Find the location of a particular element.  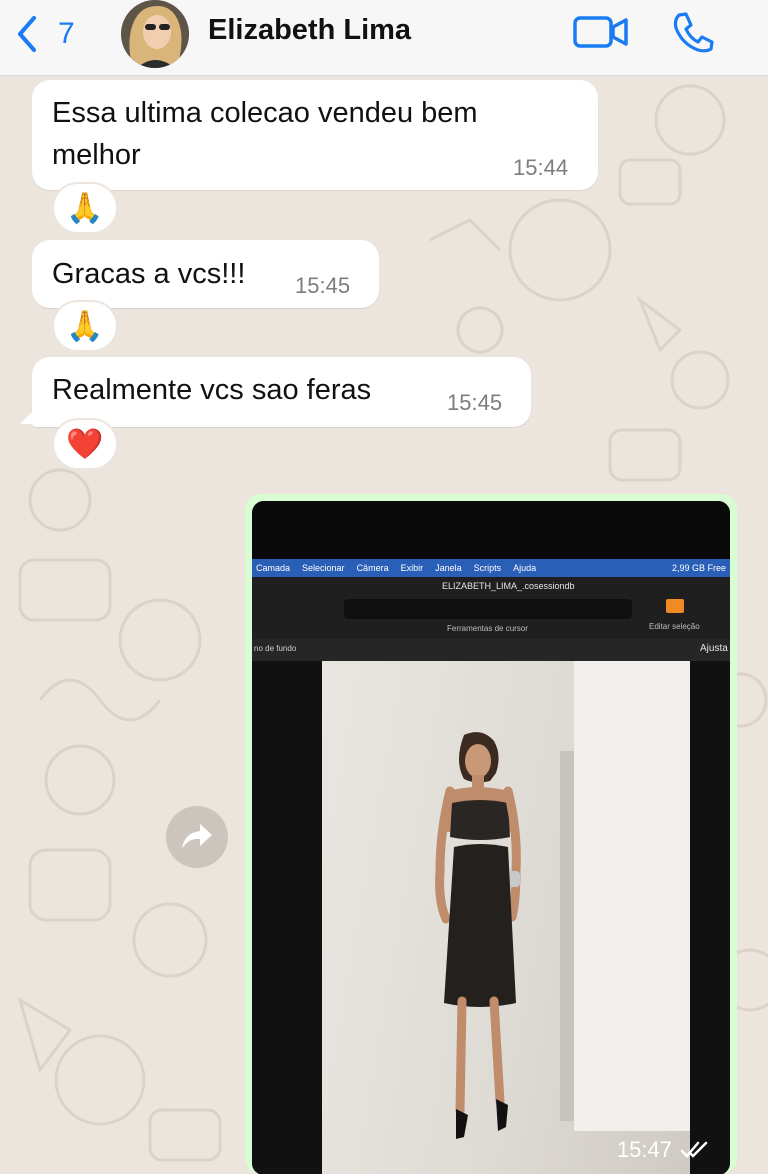

screen-edit-label: Editar seleção is located at coordinates (674, 626).